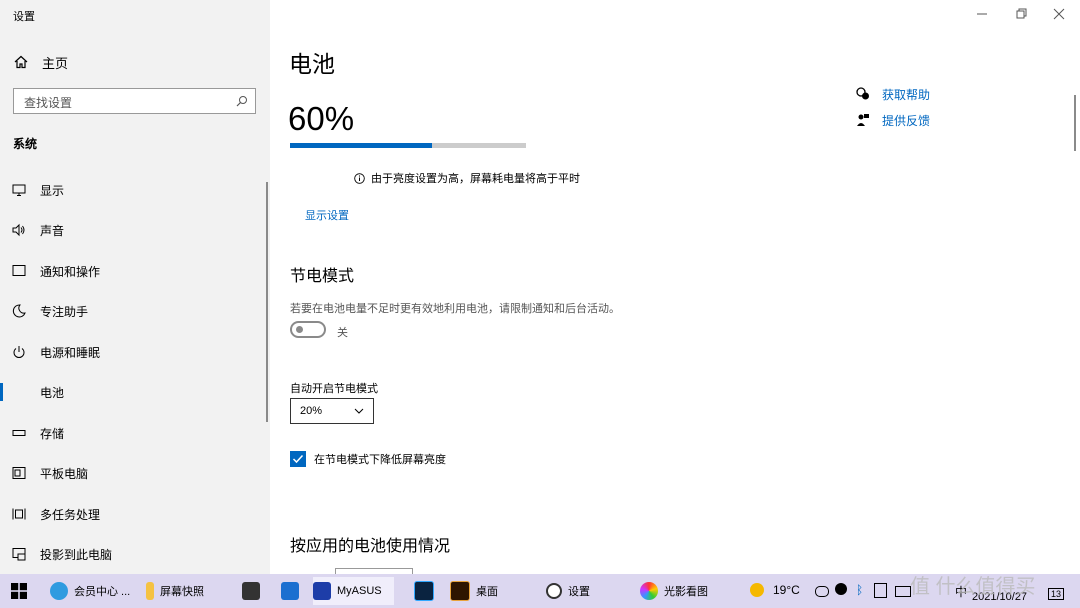 The width and height of the screenshot is (1080, 608). I want to click on chevron-down-icon, so click(359, 411).